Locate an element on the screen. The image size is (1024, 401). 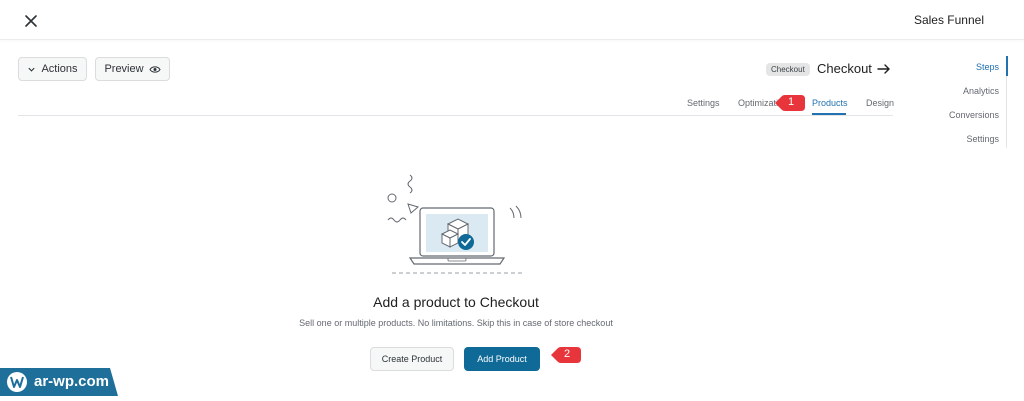
step-type-badge: Checkout is located at coordinates (788, 69).